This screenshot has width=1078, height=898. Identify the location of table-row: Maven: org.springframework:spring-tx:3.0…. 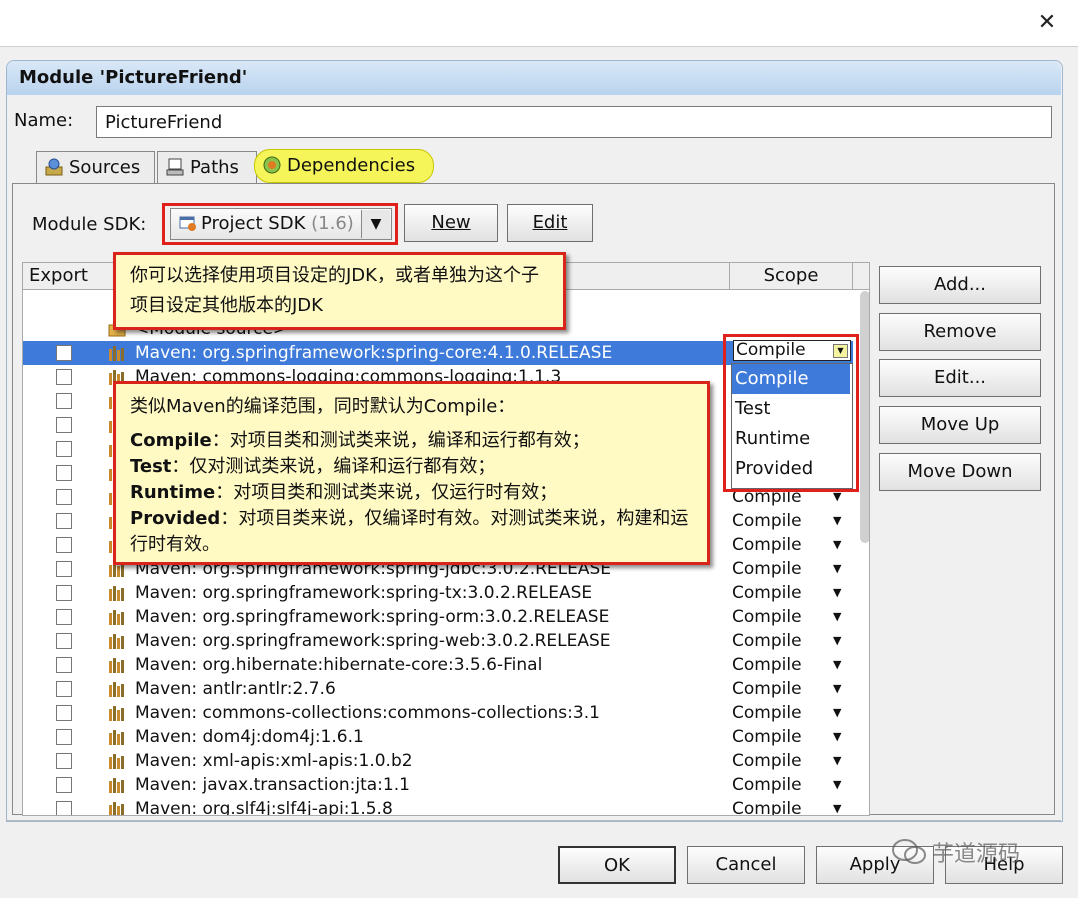
(438, 593).